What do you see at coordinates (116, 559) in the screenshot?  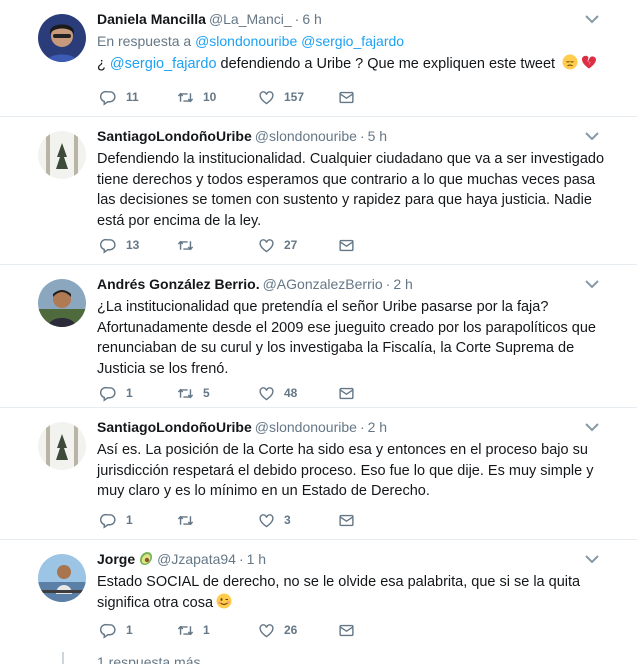 I see `display-name: Jorge` at bounding box center [116, 559].